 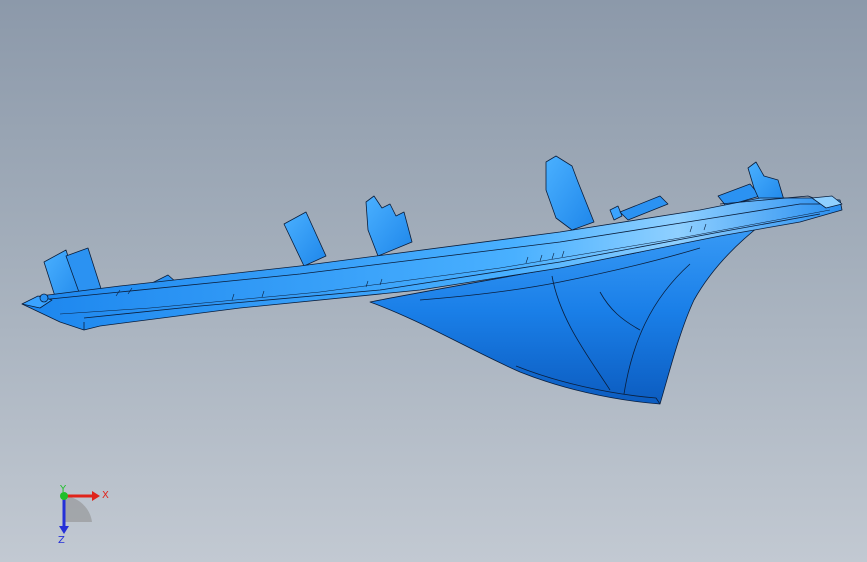 I want to click on triad-plane-shadow, so click(x=78, y=509).